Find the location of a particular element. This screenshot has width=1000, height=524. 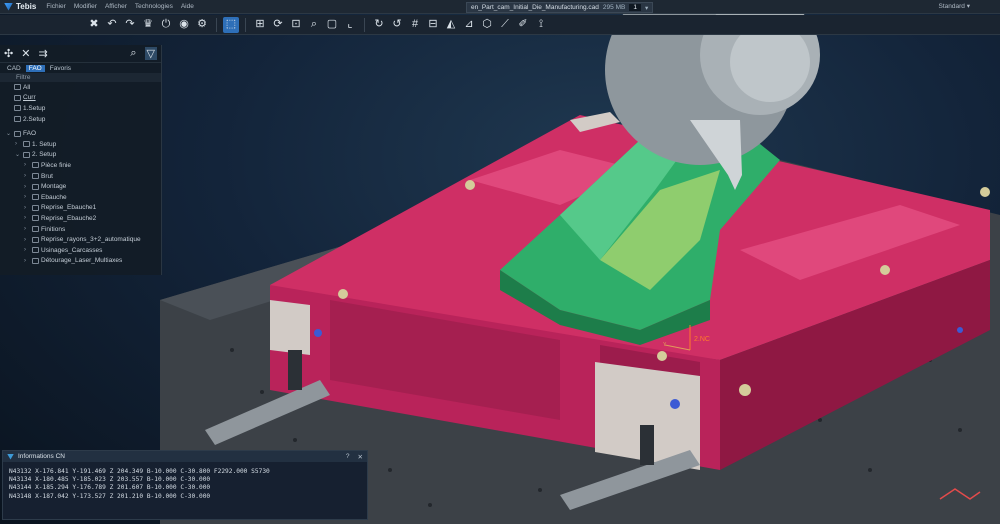

filter-icon: ▽ is located at coordinates (150, 53).